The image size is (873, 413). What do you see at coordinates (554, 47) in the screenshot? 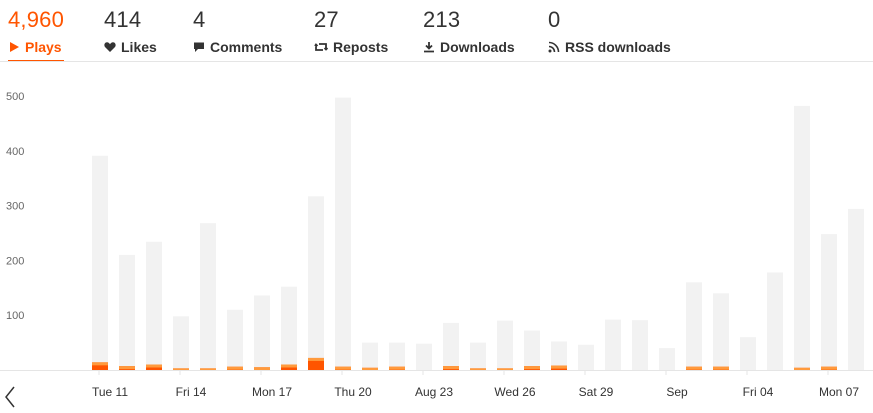
I see `rss-icon` at bounding box center [554, 47].